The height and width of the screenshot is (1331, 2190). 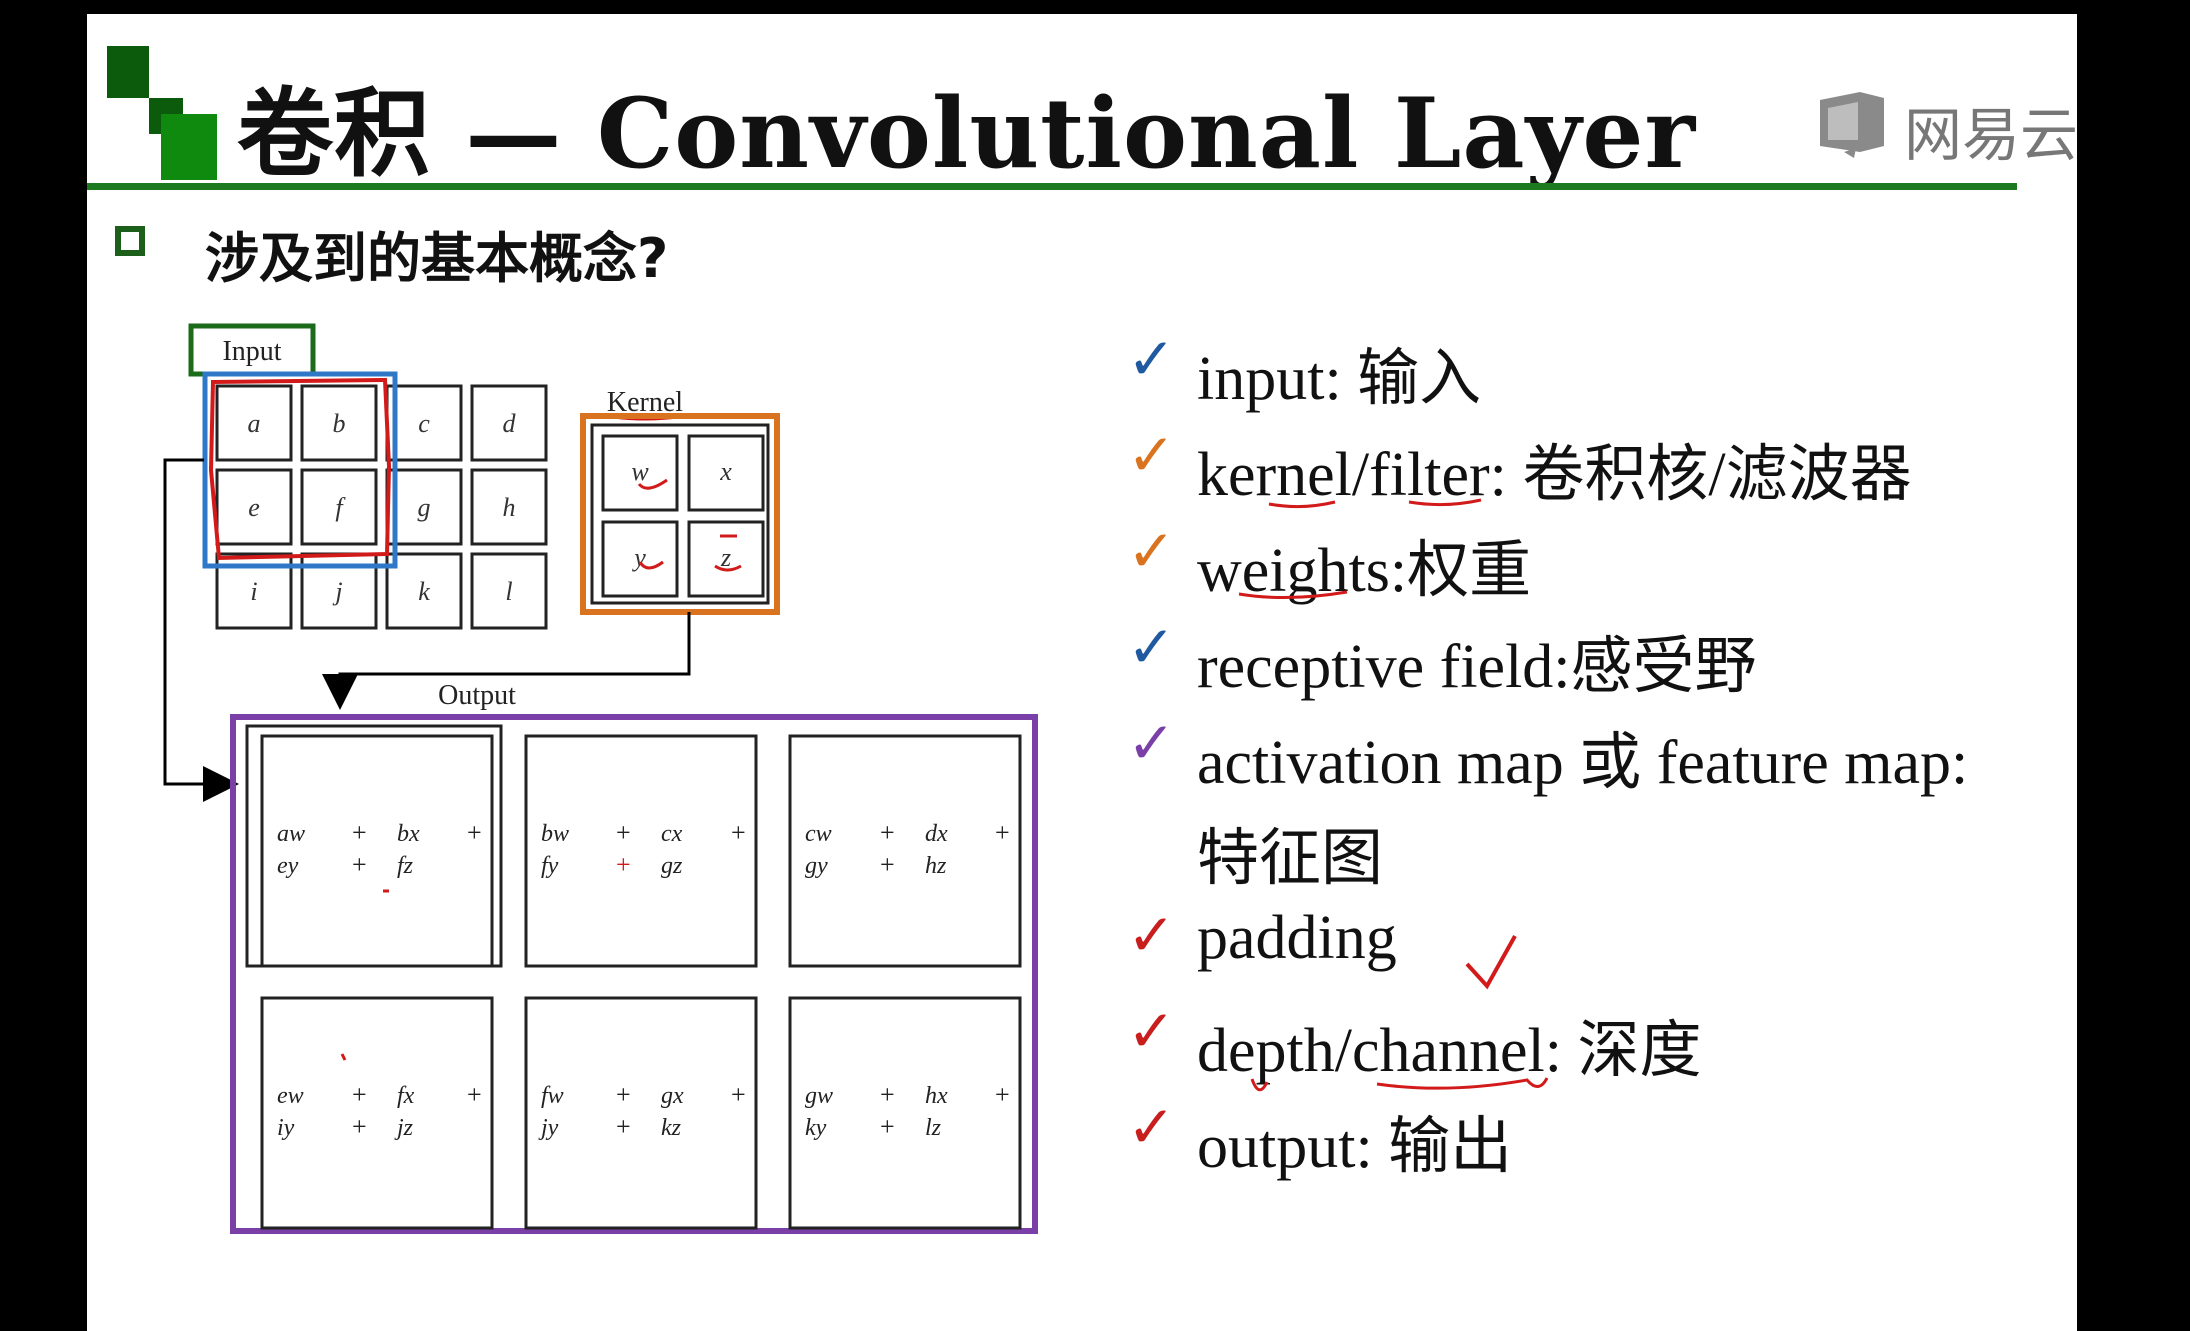 I want to click on handwritten-annotations, so click(x=1393, y=795).